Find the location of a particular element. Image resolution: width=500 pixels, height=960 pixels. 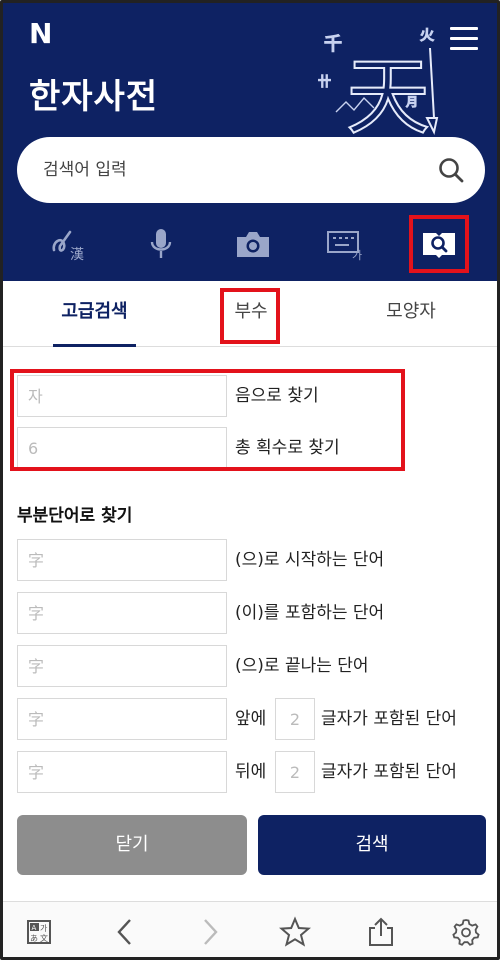

svg-text: 漢 is located at coordinates (77, 254).